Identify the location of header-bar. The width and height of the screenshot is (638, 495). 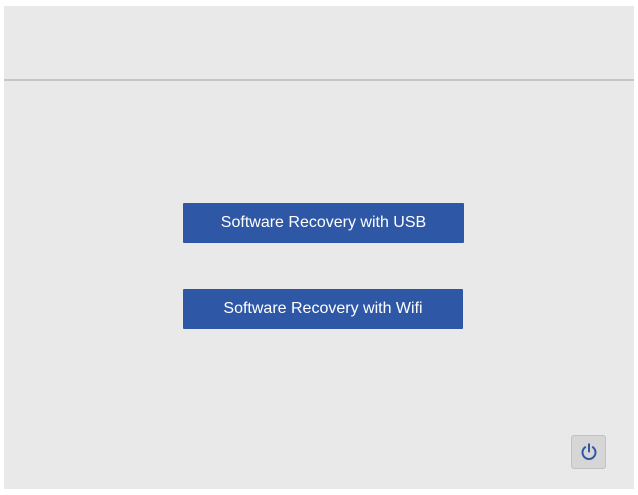
(319, 42).